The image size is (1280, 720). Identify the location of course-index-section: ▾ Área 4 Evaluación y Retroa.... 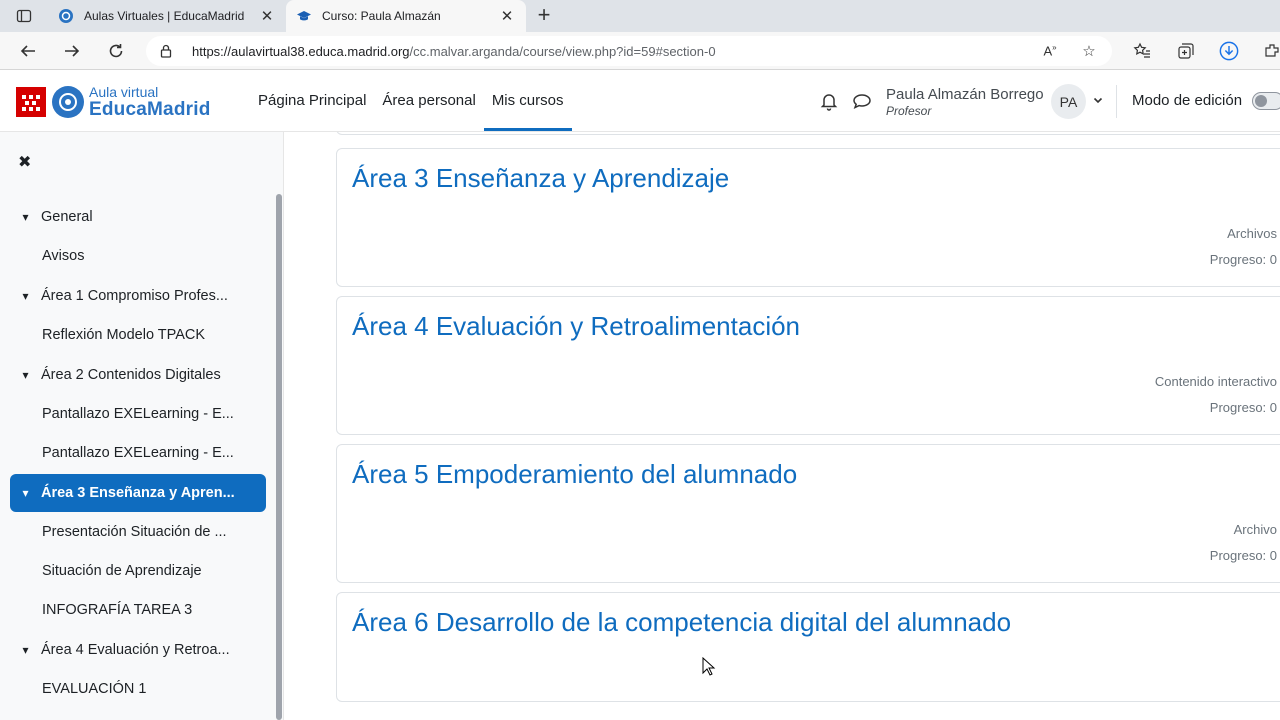
(138, 650).